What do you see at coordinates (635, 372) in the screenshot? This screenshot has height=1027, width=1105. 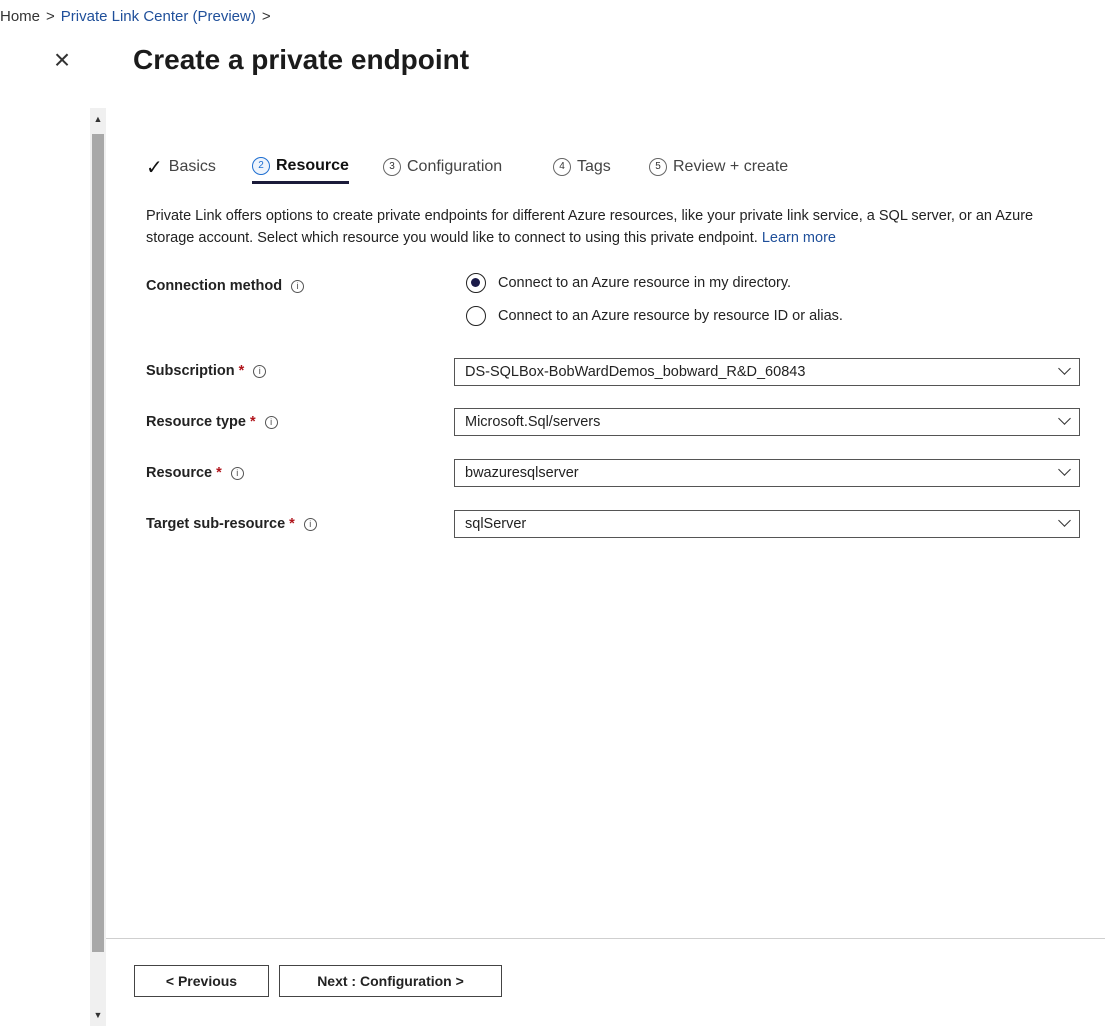 I see `dropdown-value: DS-SQLBox-BobWardDemos_bobward_R&D_60843` at bounding box center [635, 372].